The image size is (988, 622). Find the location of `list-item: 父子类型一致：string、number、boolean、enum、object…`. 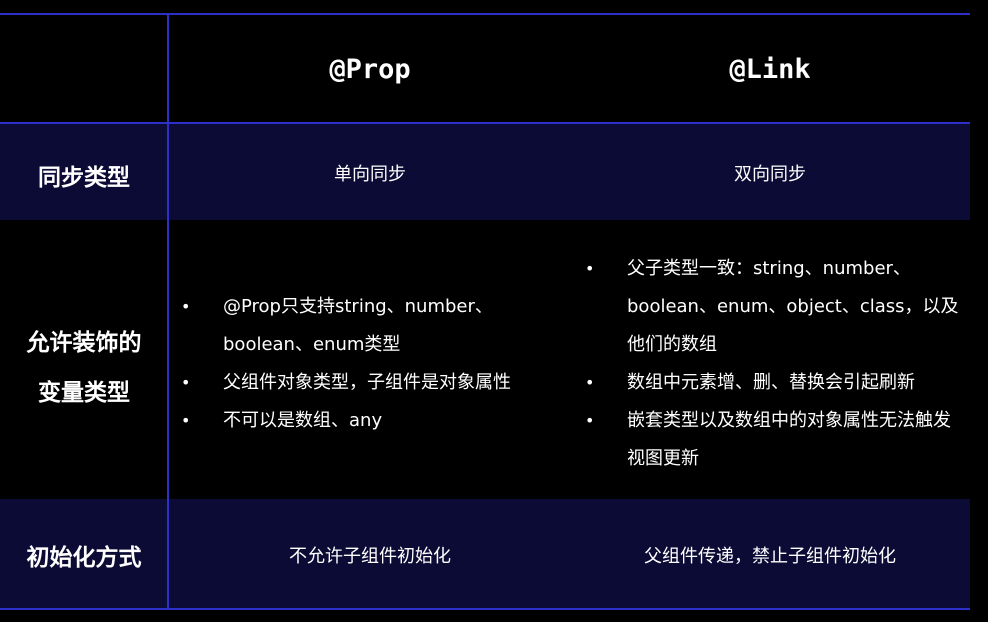

list-item: 父子类型一致：string、number、boolean、enum、object… is located at coordinates (772, 307).